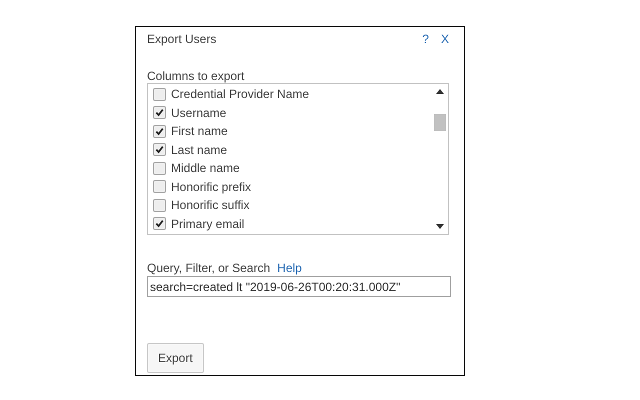 The height and width of the screenshot is (400, 640). Describe the element at coordinates (425, 39) in the screenshot. I see `help-button: ?` at that location.